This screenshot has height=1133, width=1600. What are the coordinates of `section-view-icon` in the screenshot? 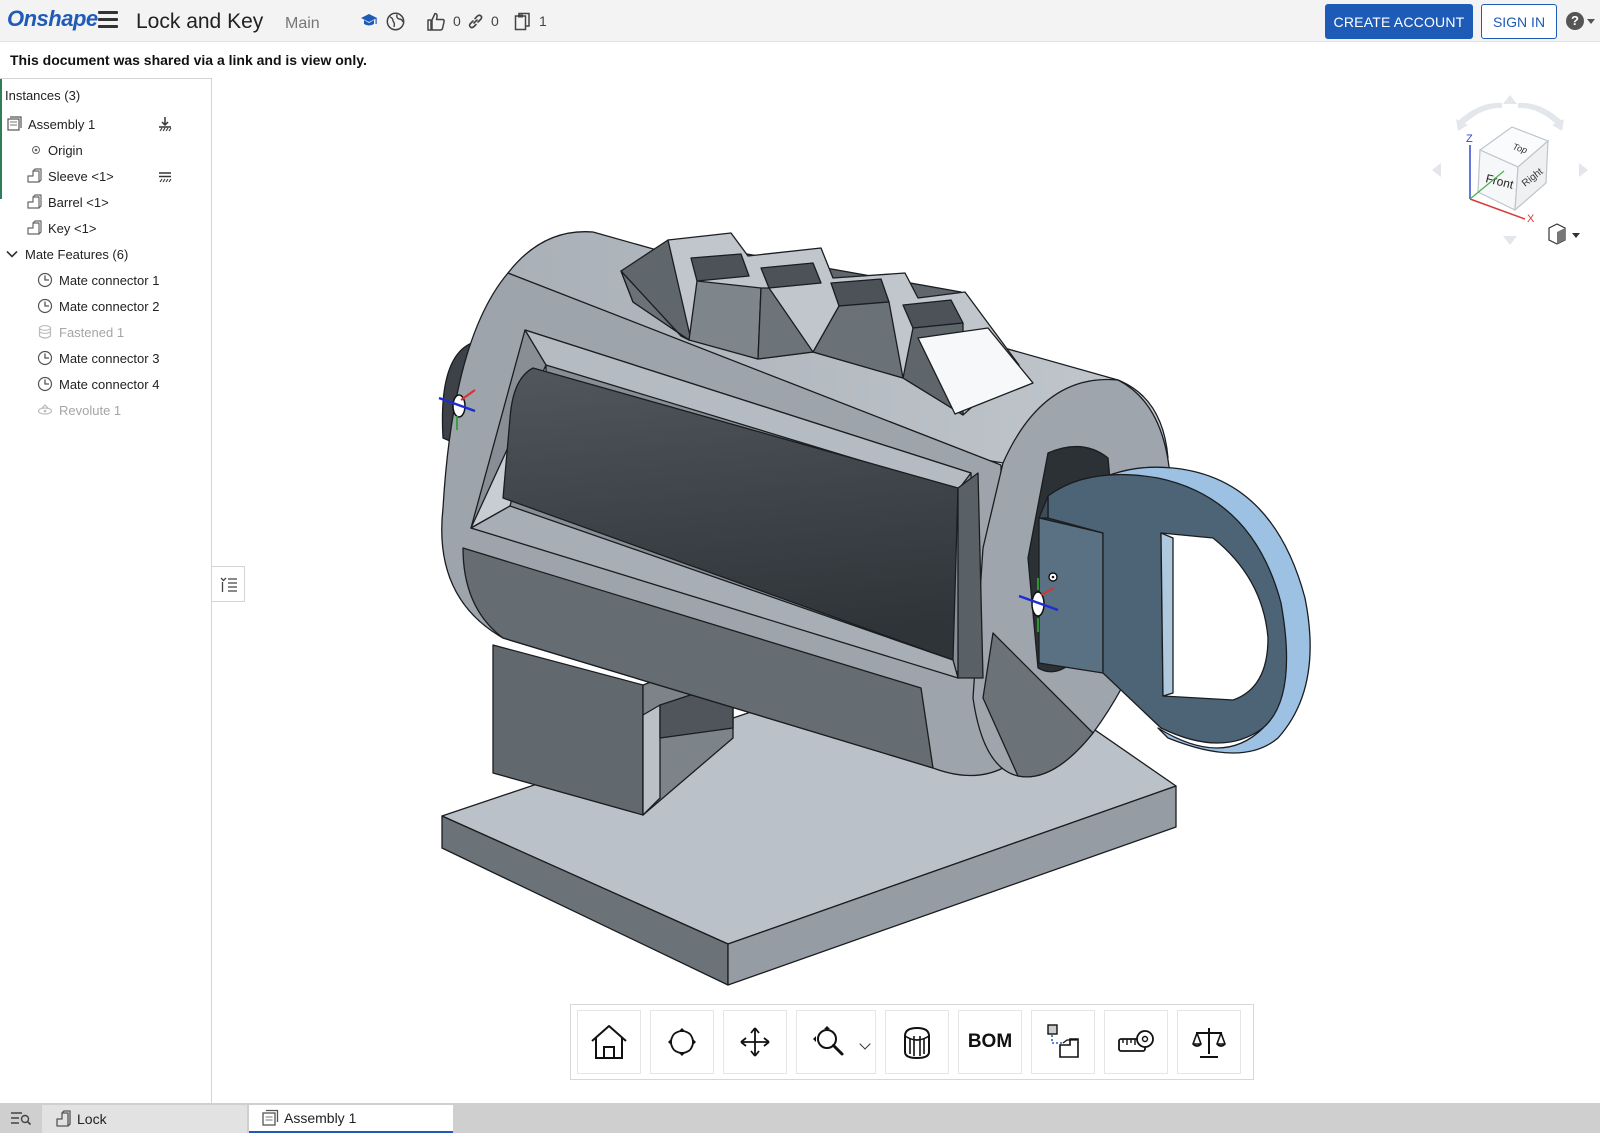 It's located at (917, 1043).